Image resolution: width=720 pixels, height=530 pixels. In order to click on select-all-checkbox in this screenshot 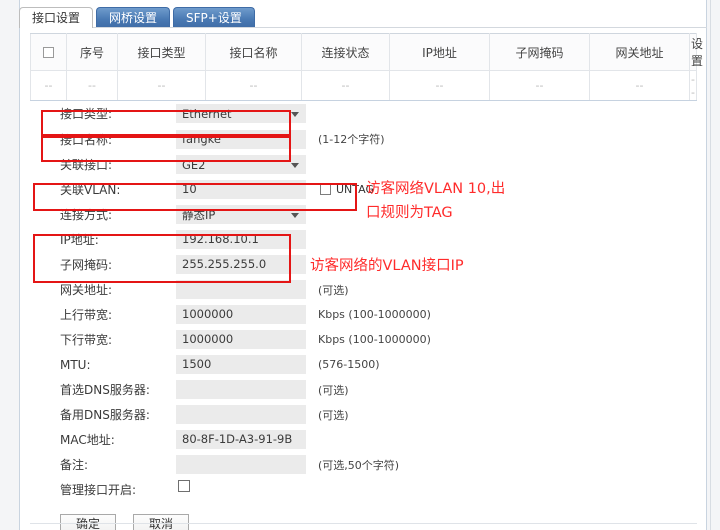, I will do `click(48, 52)`.